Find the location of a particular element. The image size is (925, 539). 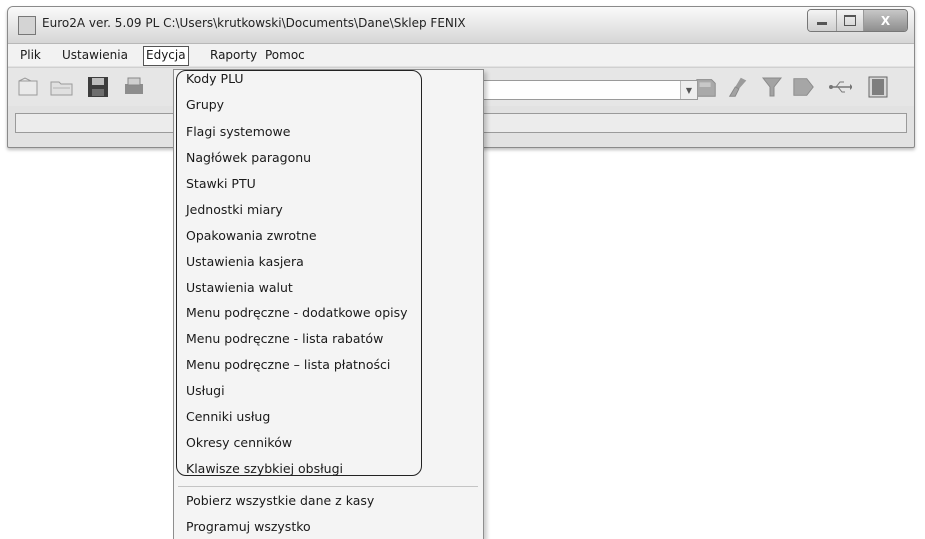

maximize-icon is located at coordinates (850, 20).